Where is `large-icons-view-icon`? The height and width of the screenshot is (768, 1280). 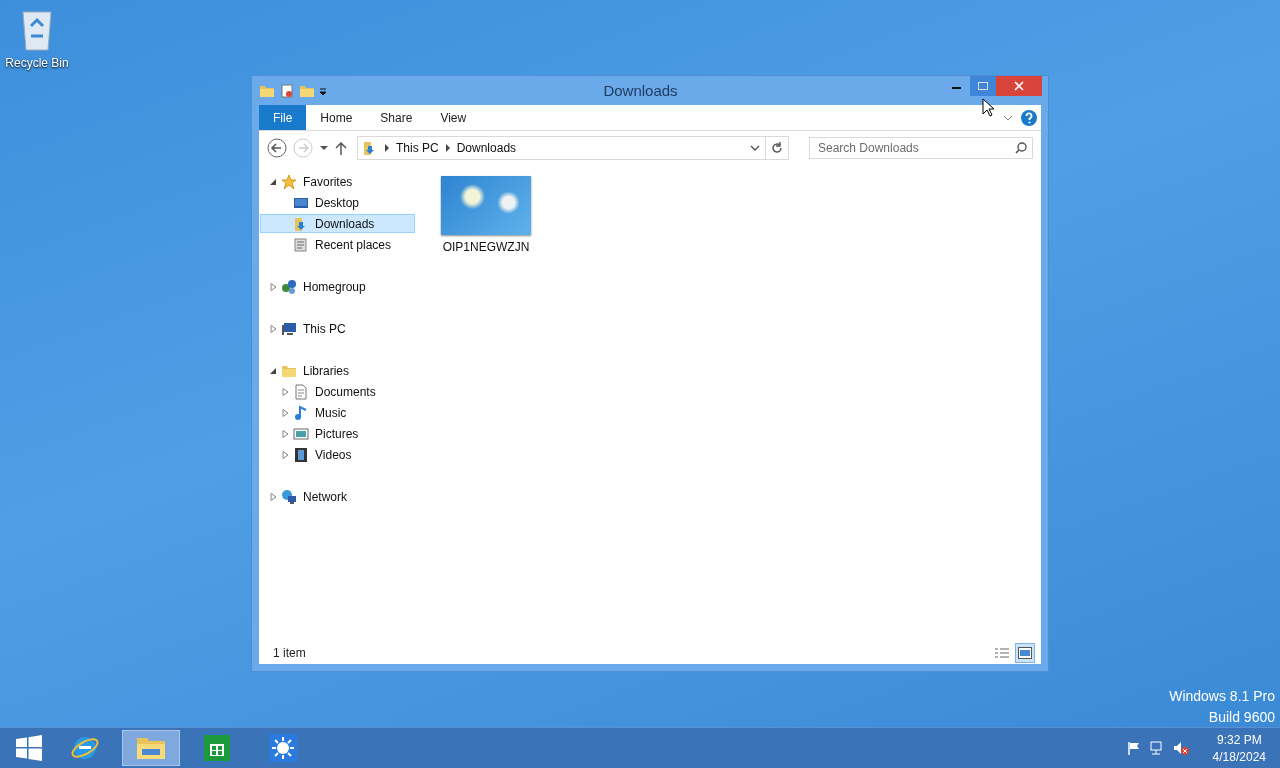
large-icons-view-icon is located at coordinates (1025, 652).